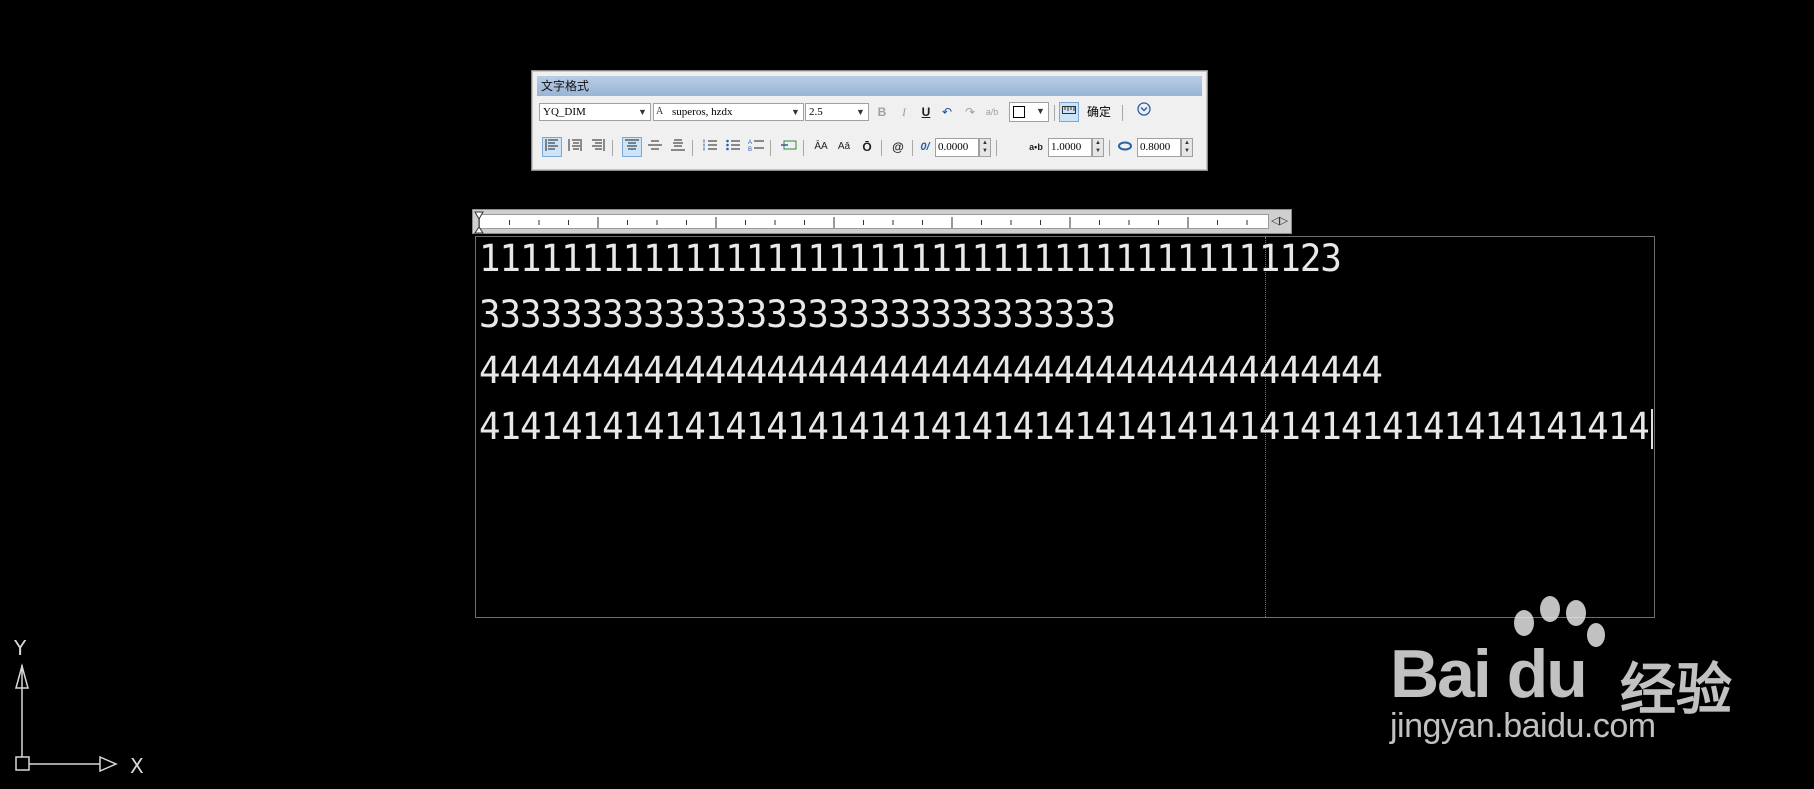  I want to click on y-axis-label: Y, so click(20, 648).